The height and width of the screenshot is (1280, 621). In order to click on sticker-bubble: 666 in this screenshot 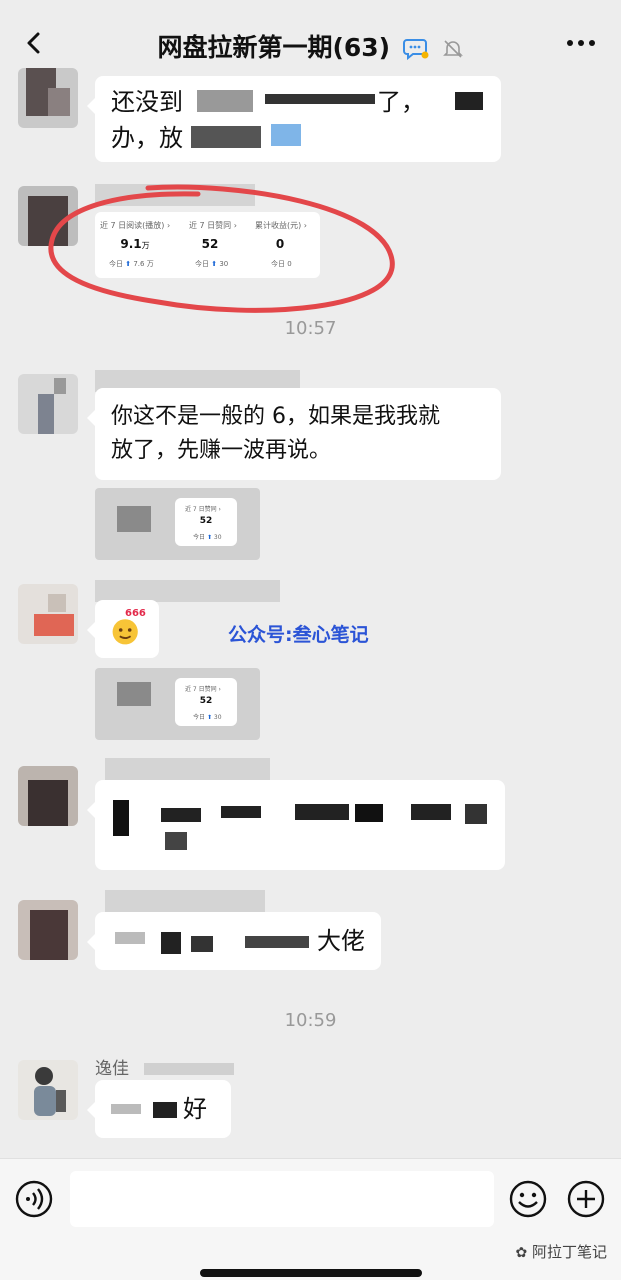, I will do `click(123, 629)`.